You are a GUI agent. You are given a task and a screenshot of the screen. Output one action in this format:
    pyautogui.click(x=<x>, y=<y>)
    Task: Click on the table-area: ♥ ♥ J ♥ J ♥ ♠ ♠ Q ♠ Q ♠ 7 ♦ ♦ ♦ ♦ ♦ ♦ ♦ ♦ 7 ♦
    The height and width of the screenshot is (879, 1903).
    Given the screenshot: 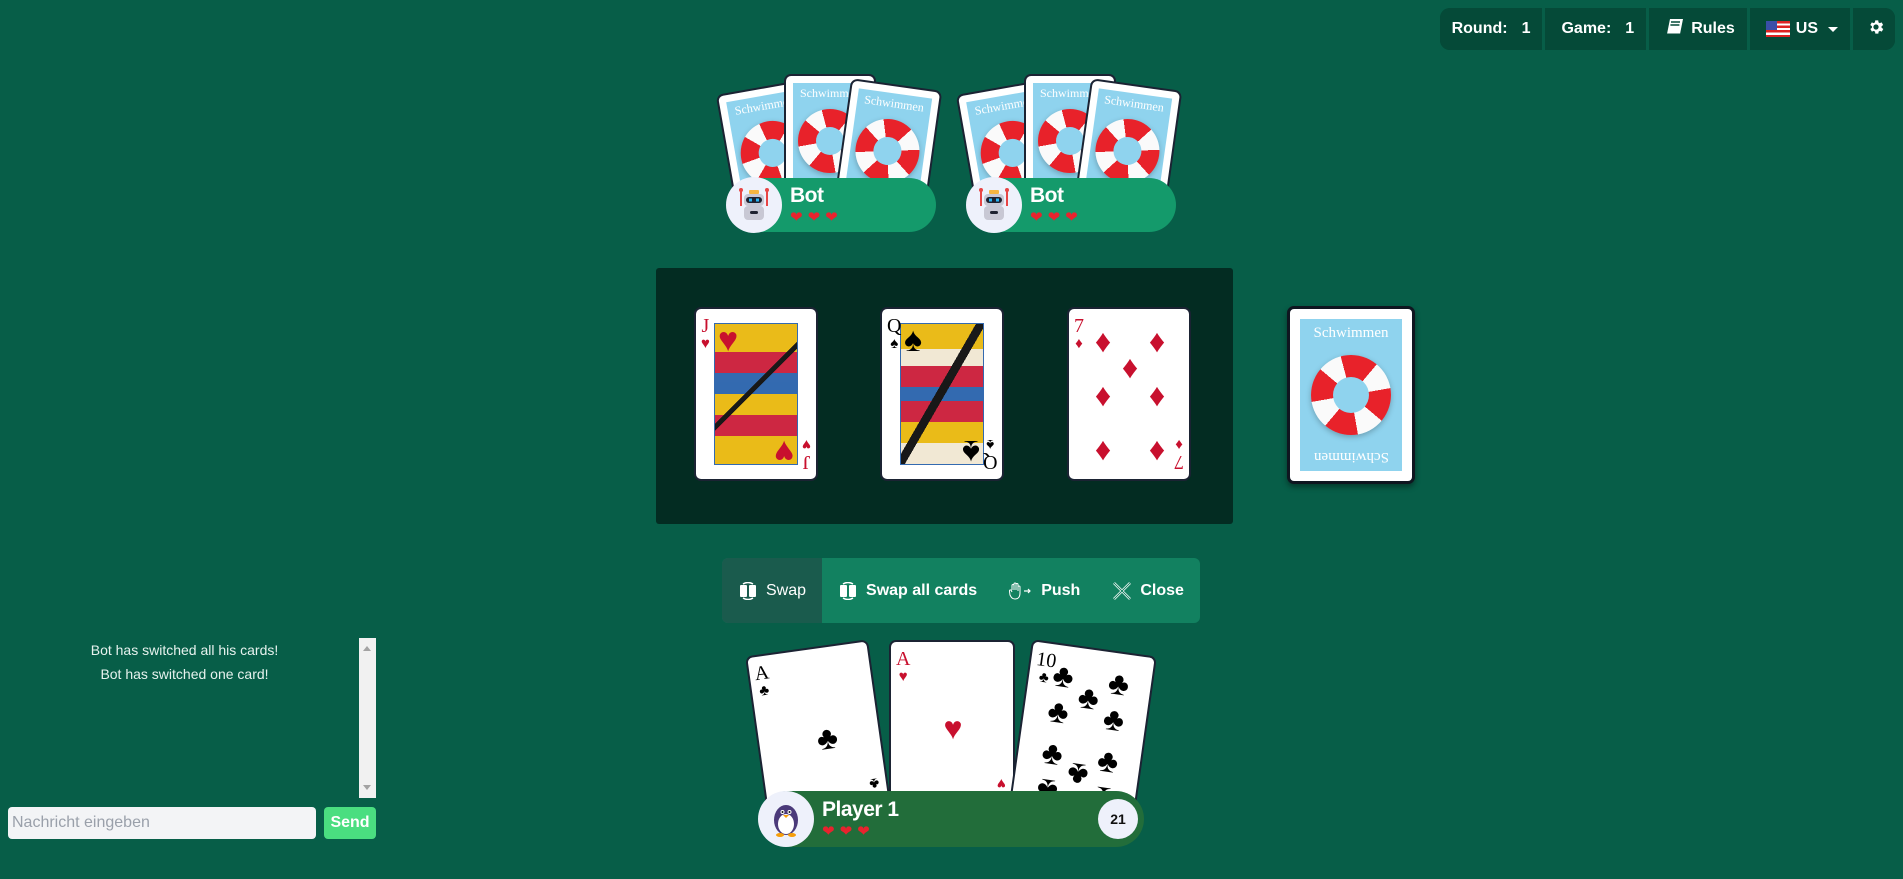 What is the action you would take?
    pyautogui.click(x=944, y=396)
    